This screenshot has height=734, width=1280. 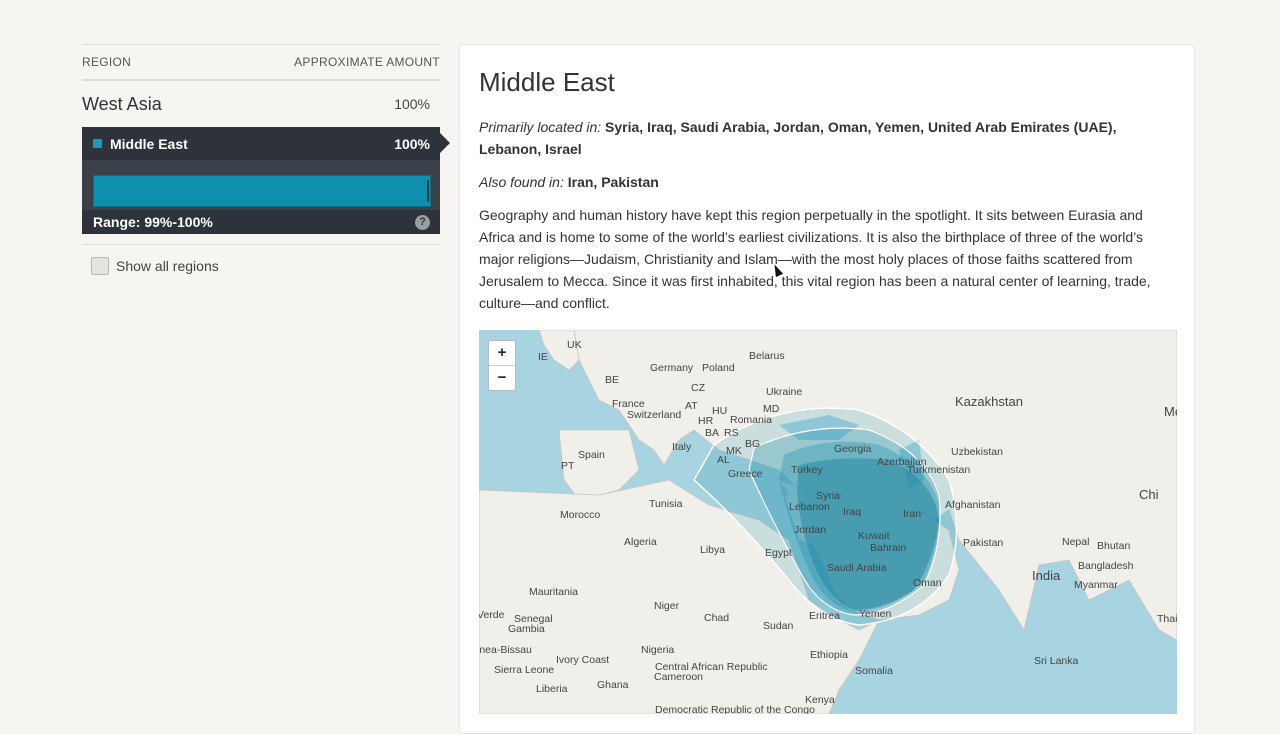 I want to click on map-place-label: Romania, so click(x=751, y=420).